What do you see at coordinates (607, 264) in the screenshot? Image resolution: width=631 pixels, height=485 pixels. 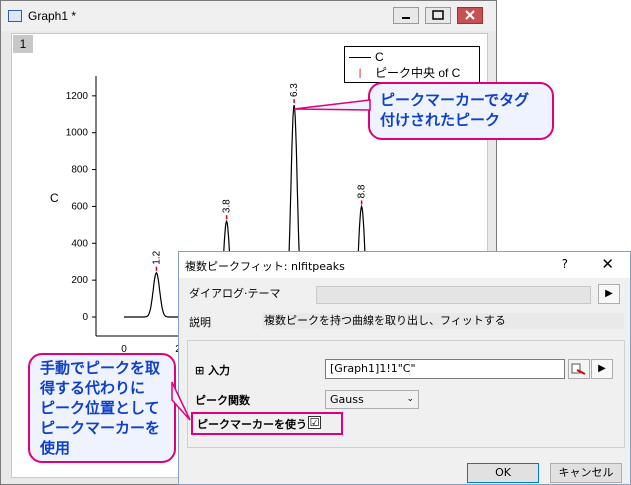 I see `dialog-close-icon: ✕` at bounding box center [607, 264].